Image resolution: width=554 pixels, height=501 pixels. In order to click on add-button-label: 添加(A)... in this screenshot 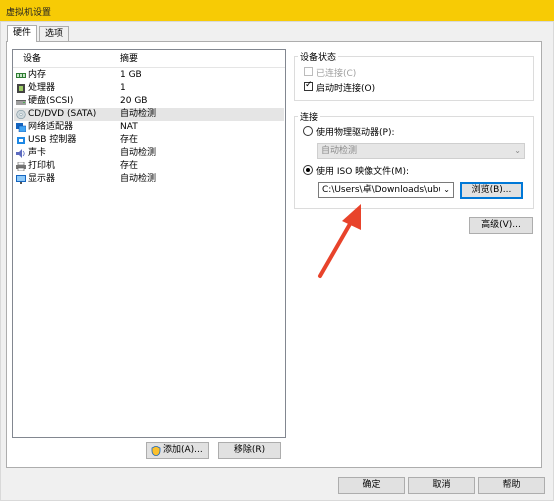, I will do `click(183, 450)`.